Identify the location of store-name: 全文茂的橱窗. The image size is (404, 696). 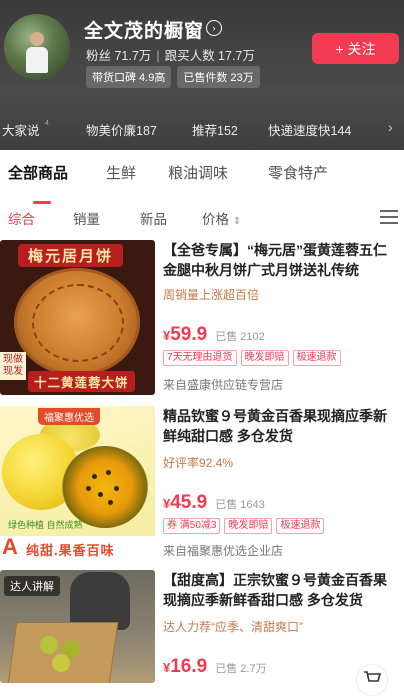
(144, 29).